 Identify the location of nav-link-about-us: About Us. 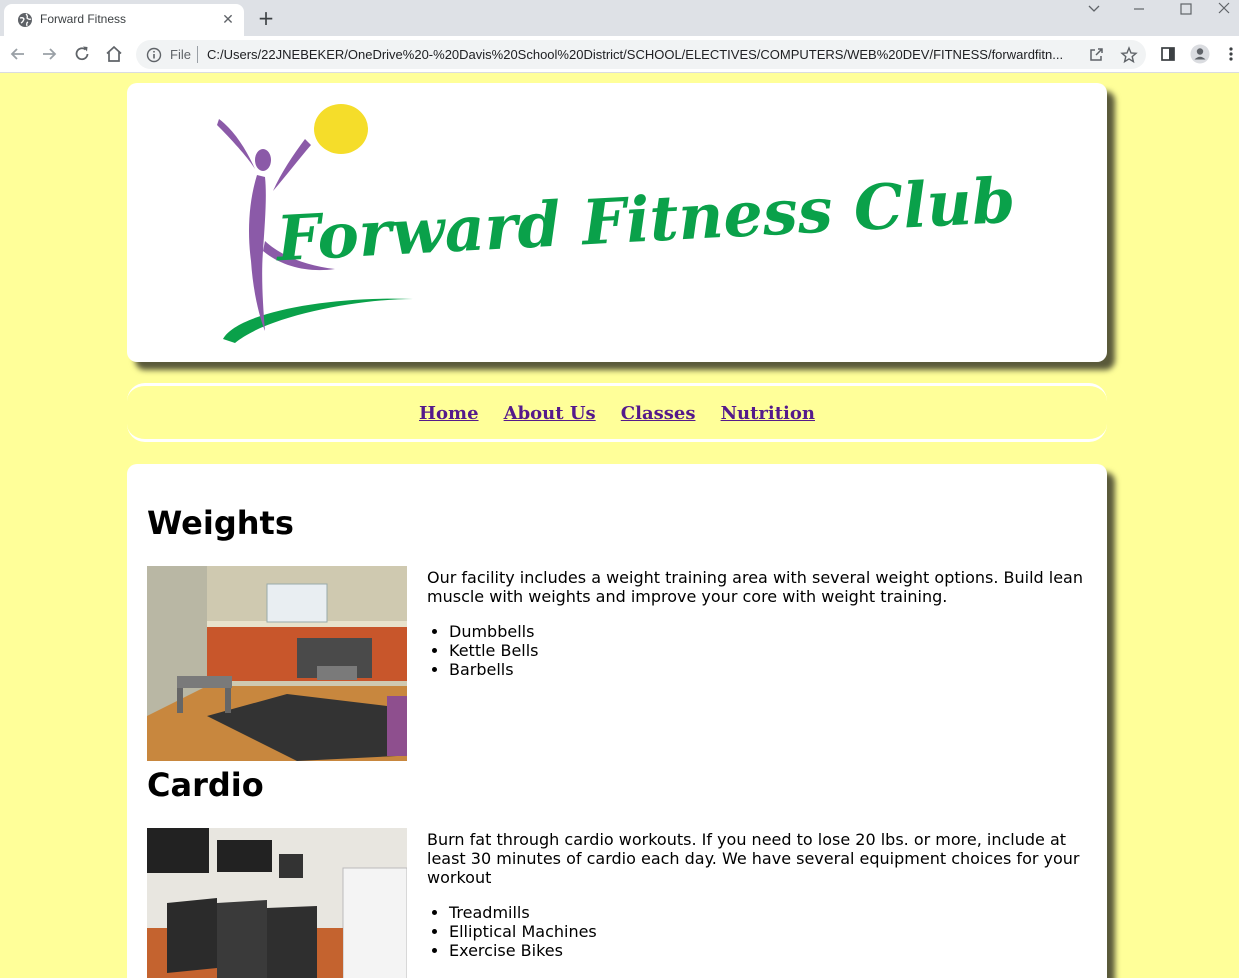
(550, 413).